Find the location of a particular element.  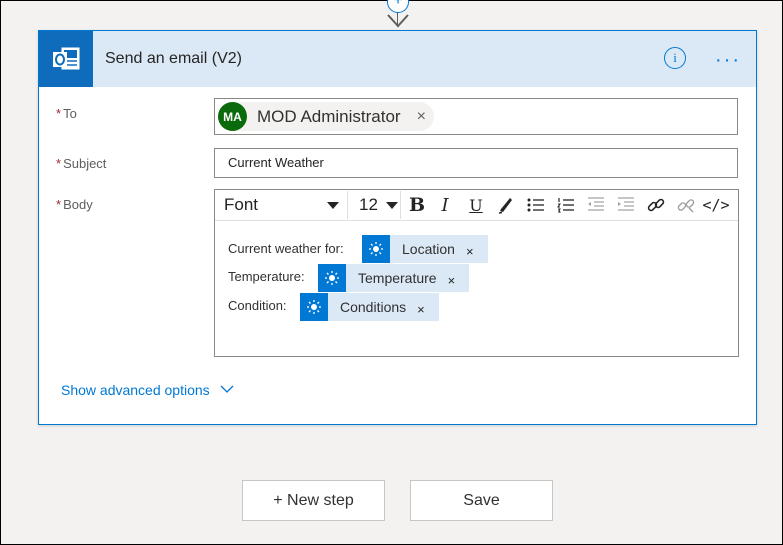

subject-label: * Subject is located at coordinates (81, 163).